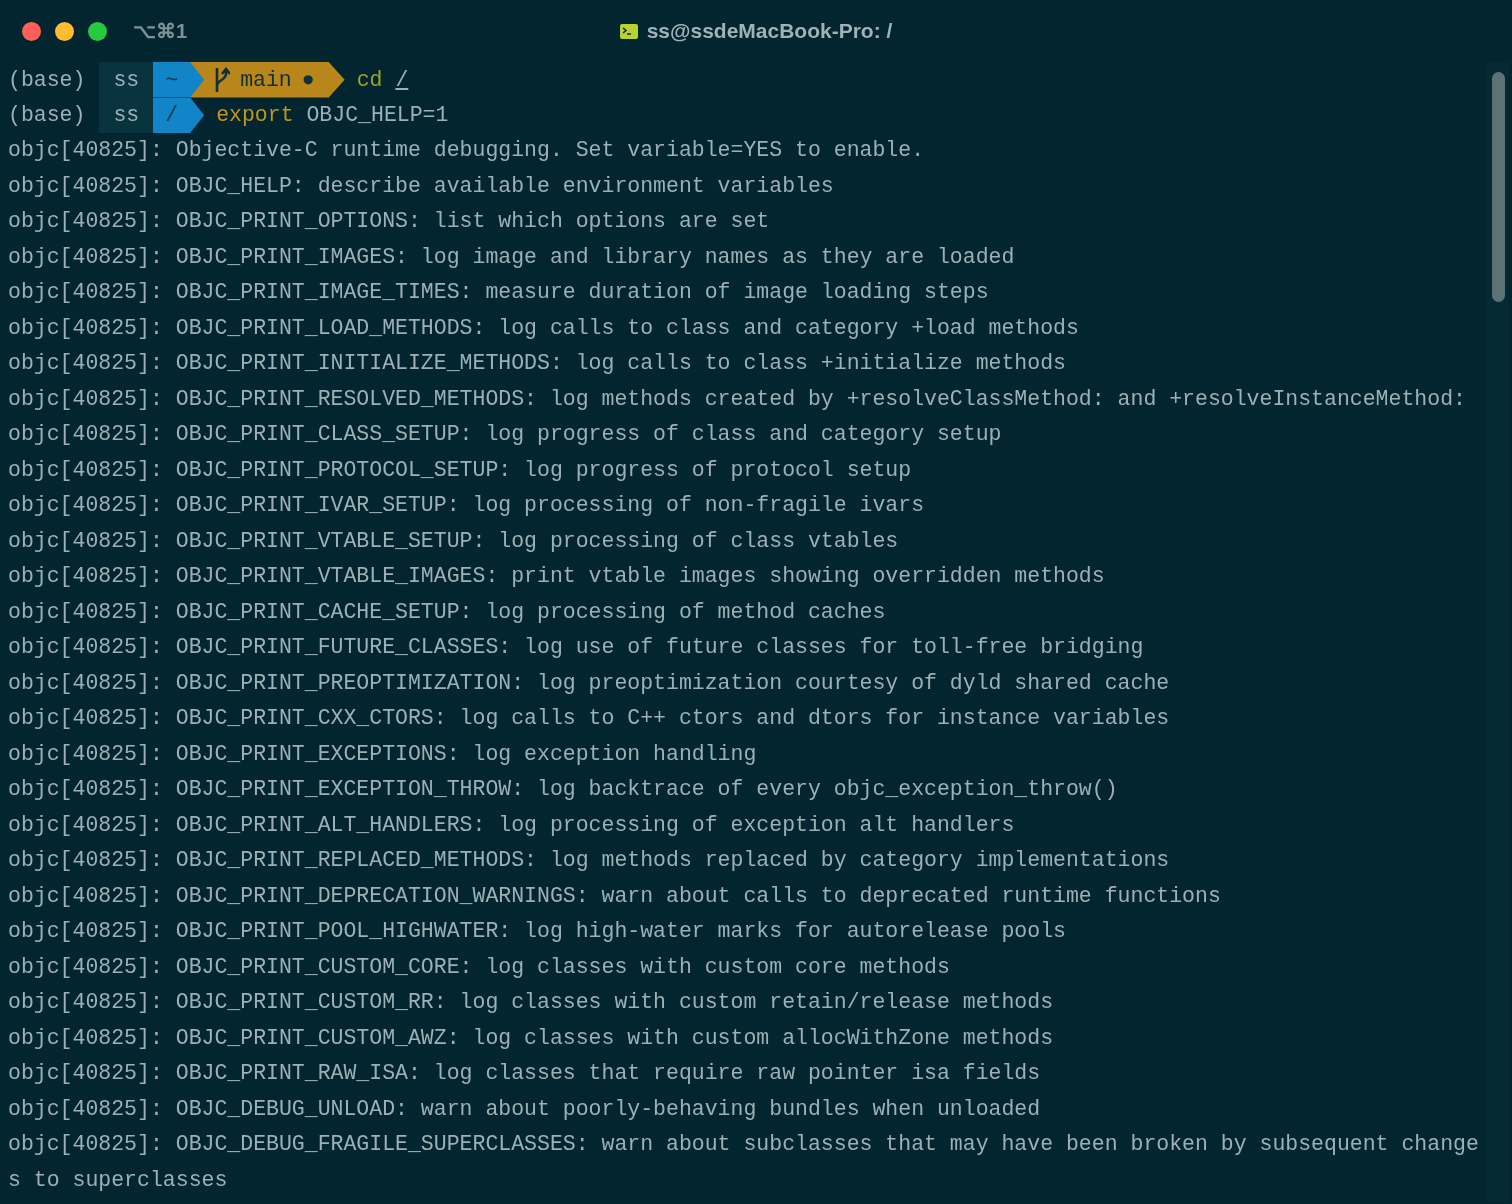 This screenshot has width=1512, height=1204. What do you see at coordinates (467, 505) in the screenshot?
I see `output-line: objc[40825]: OBJC_PRINT_IVAR_SETUP: log processing of non-fragile ivars` at bounding box center [467, 505].